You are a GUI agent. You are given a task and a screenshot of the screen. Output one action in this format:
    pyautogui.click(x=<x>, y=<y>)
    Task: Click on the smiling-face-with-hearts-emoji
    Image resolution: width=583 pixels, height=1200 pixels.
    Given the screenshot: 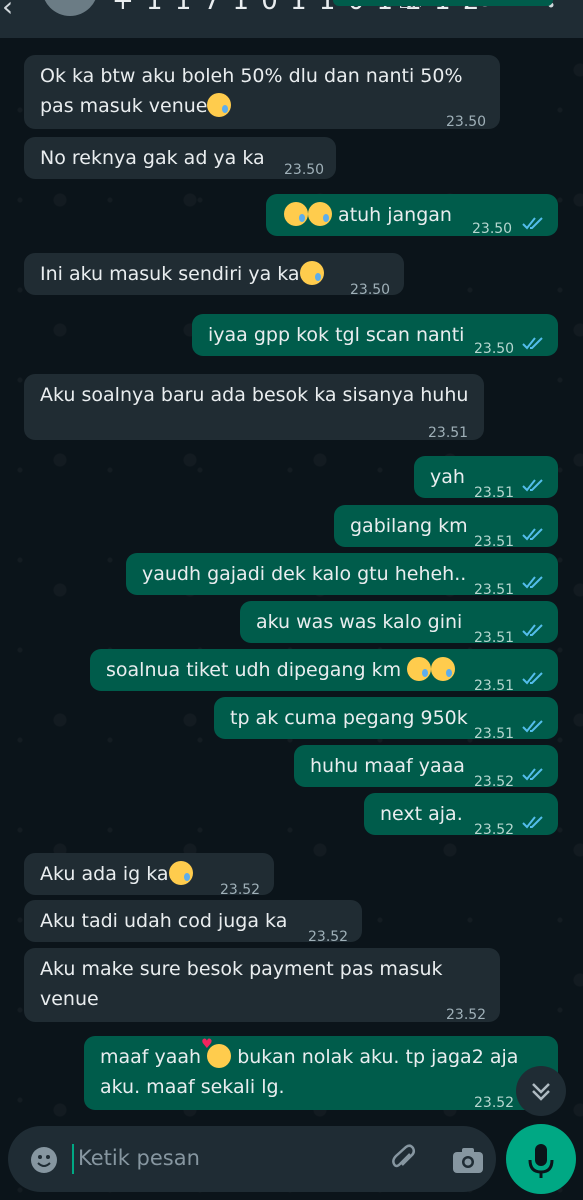 What is the action you would take?
    pyautogui.click(x=216, y=1053)
    